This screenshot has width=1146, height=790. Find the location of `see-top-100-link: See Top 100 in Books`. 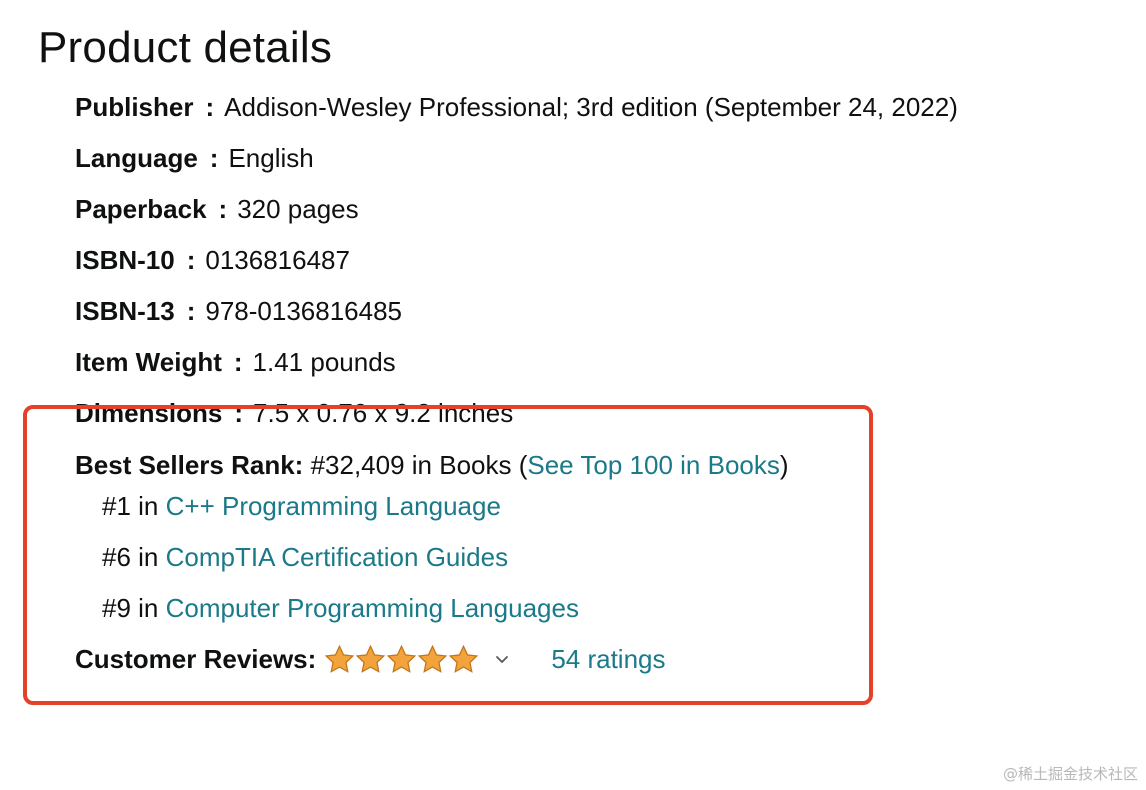

see-top-100-link: See Top 100 in Books is located at coordinates (653, 465).